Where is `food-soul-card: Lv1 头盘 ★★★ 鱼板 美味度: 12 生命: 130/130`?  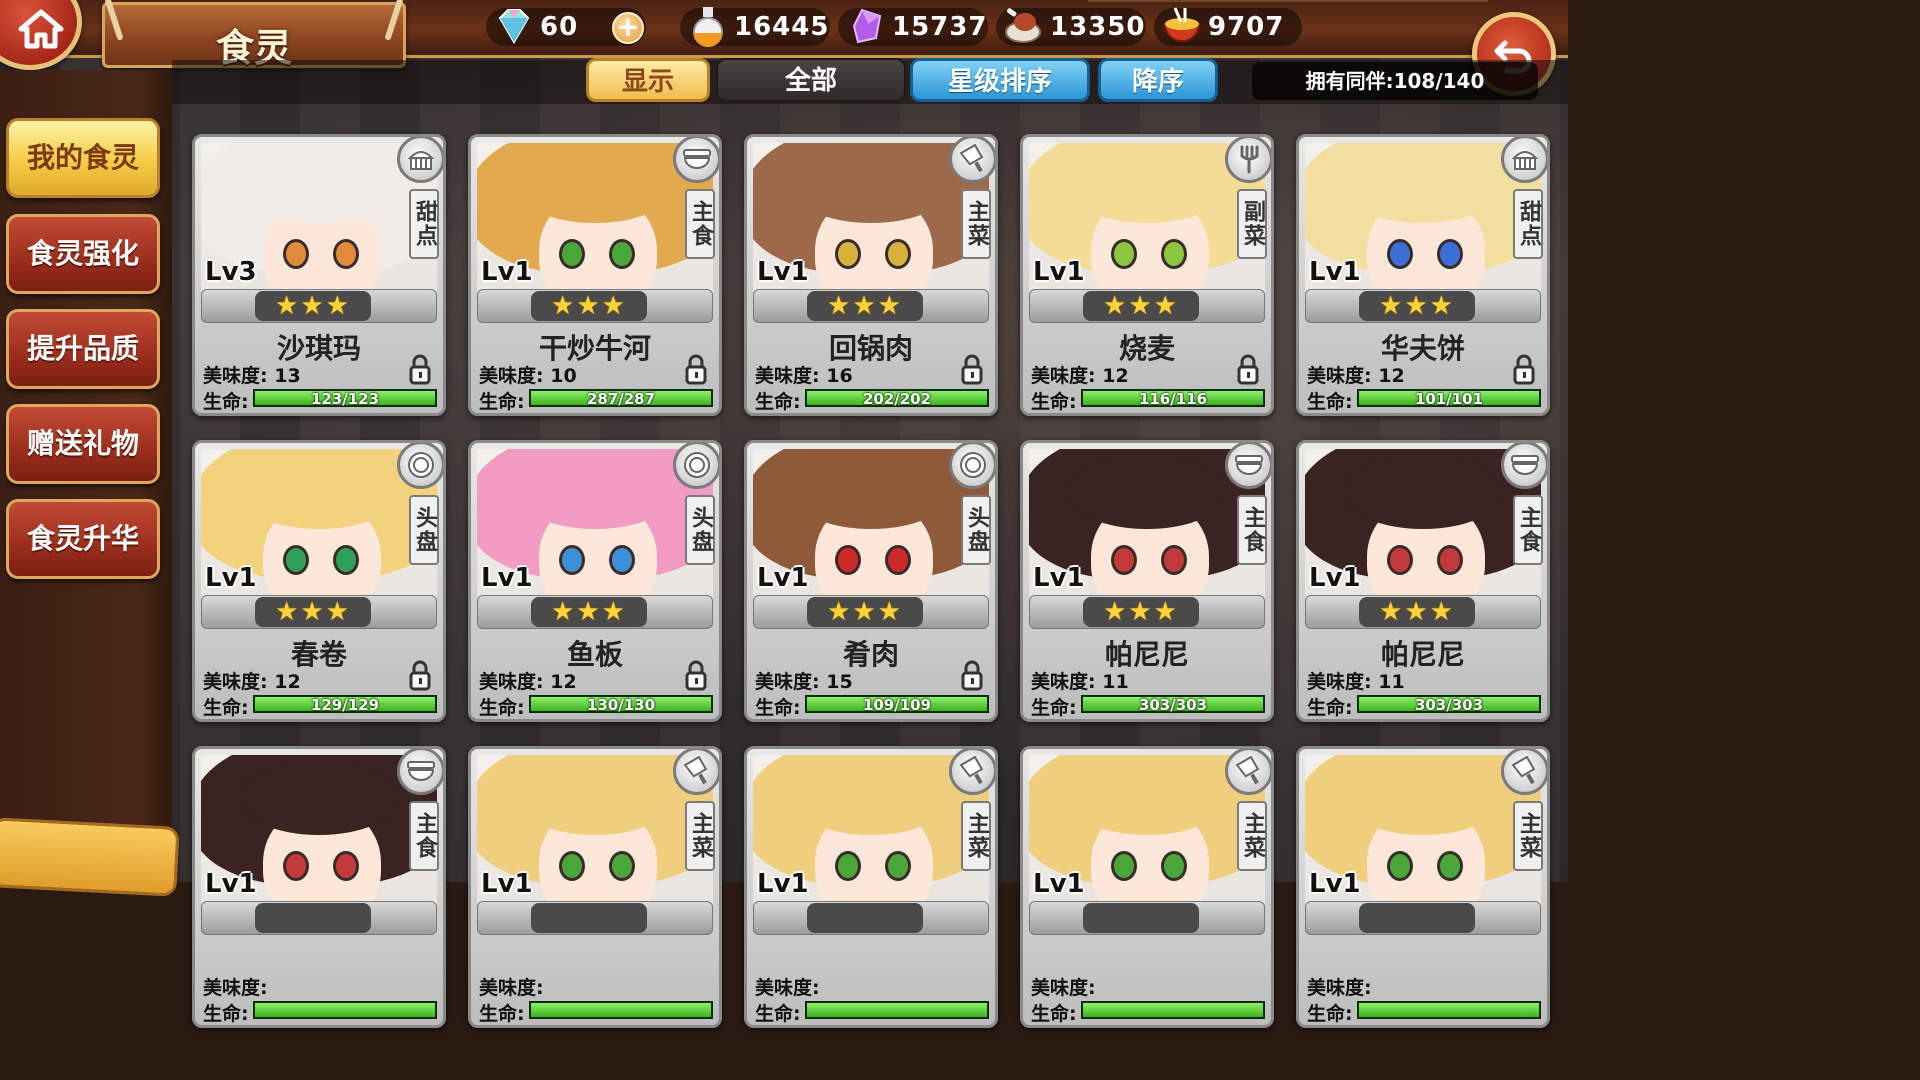 food-soul-card: Lv1 头盘 ★★★ 鱼板 美味度: 12 生命: 130/130 is located at coordinates (595, 581).